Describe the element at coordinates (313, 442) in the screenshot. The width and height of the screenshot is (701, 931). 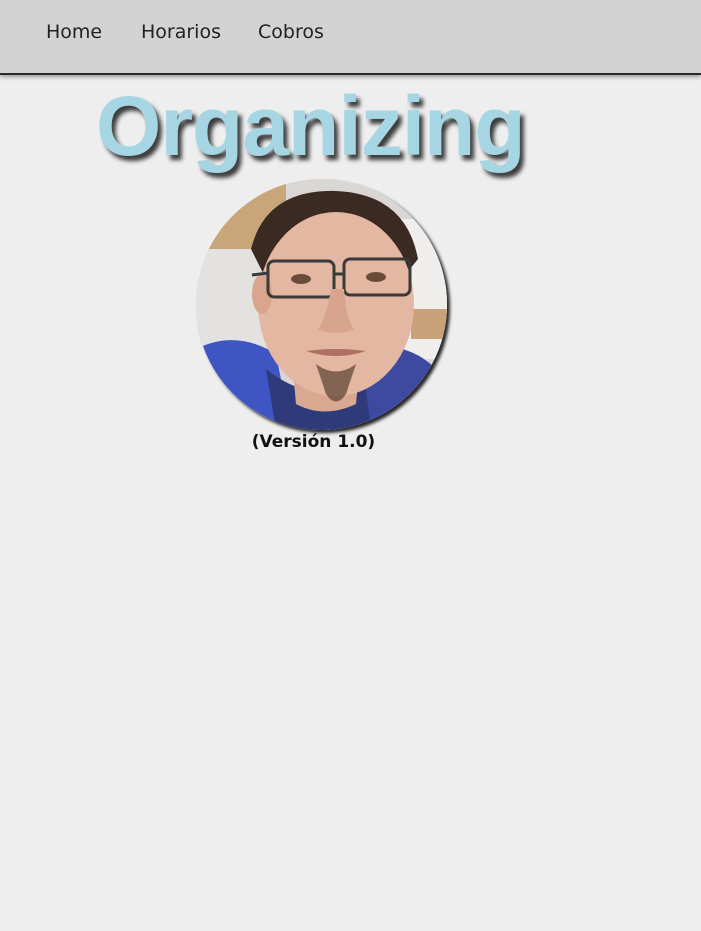
I see `version-label: (Versión 1.0)` at that location.